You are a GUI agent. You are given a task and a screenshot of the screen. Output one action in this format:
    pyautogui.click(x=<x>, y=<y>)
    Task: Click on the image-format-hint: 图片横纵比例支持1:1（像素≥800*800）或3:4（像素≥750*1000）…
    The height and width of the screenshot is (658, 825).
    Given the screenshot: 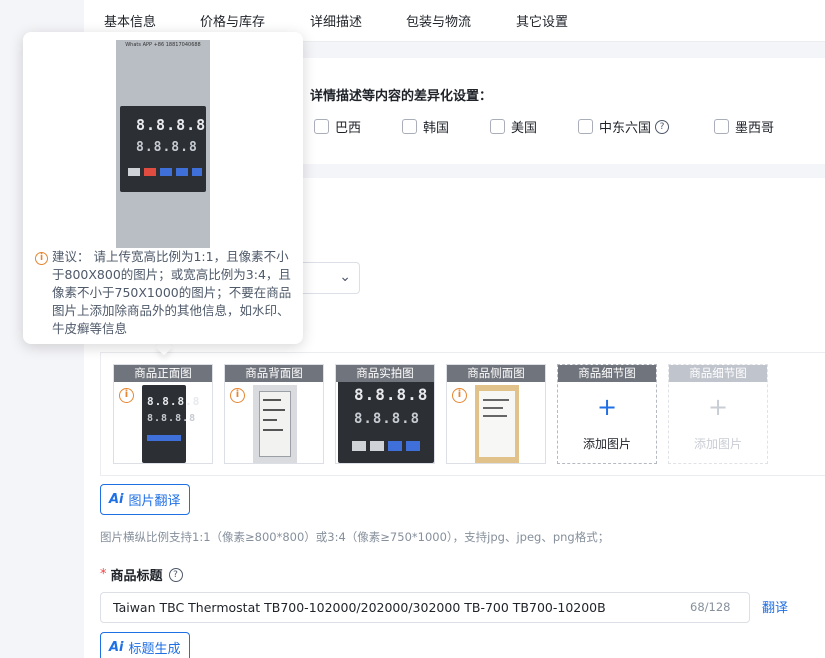 What is the action you would take?
    pyautogui.click(x=355, y=537)
    